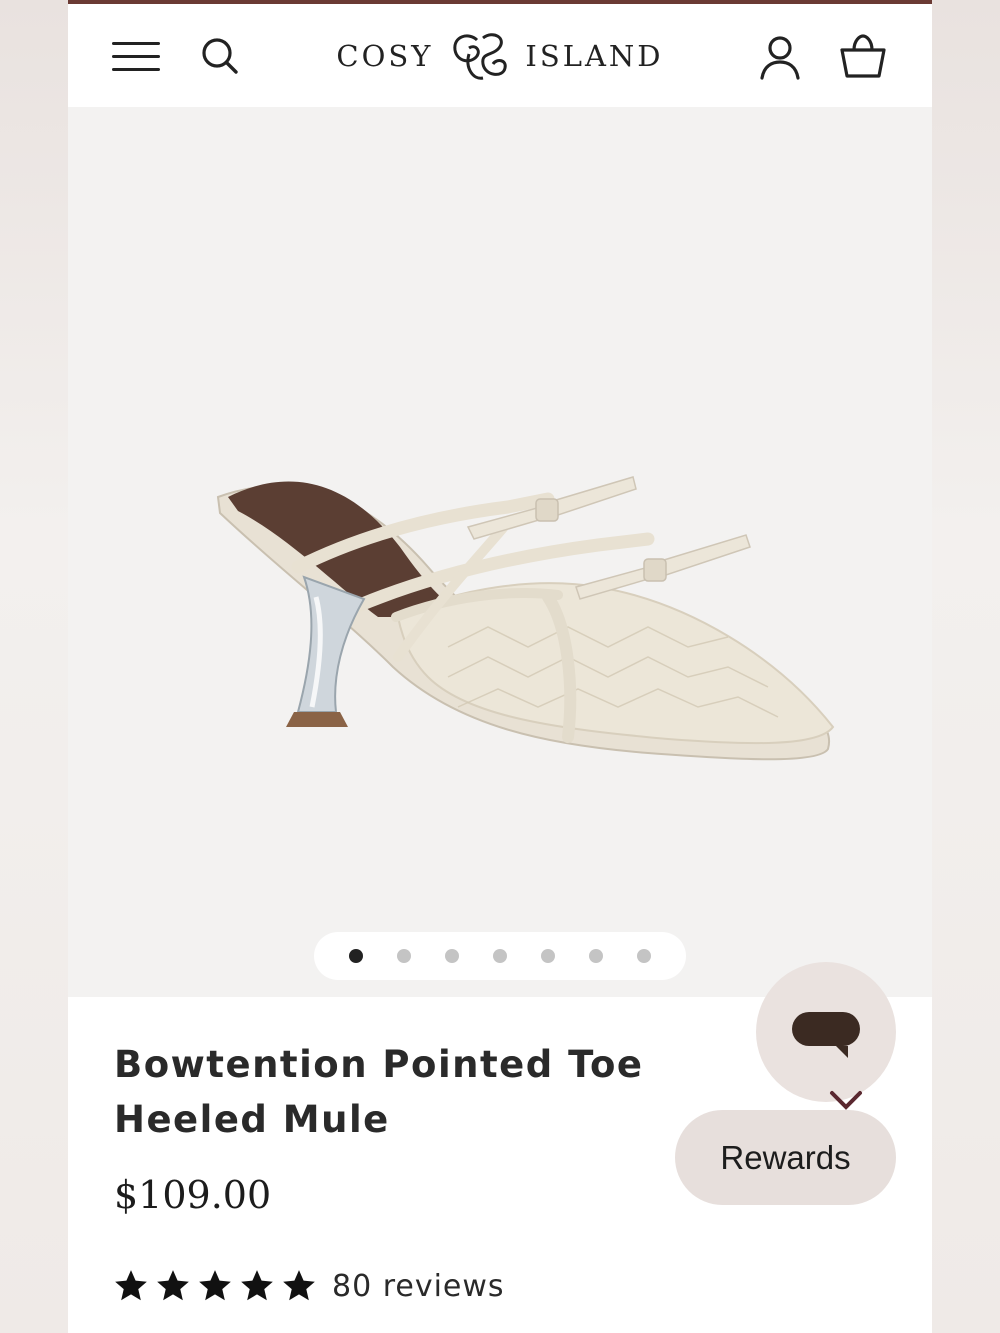 This screenshot has height=1333, width=1000. What do you see at coordinates (385, 56) in the screenshot?
I see `brand-name-left: COSY` at bounding box center [385, 56].